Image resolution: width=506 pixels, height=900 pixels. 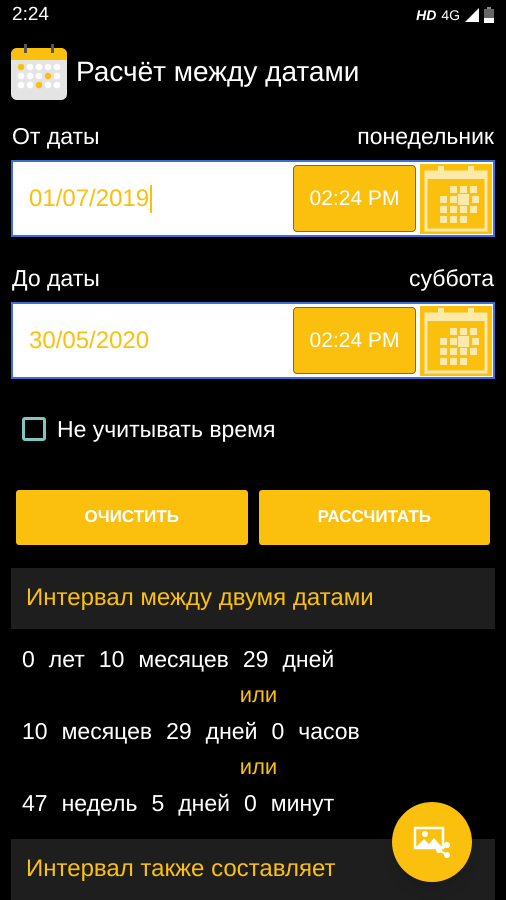 I want to click on app-title: Расчёт между датами, so click(x=218, y=71).